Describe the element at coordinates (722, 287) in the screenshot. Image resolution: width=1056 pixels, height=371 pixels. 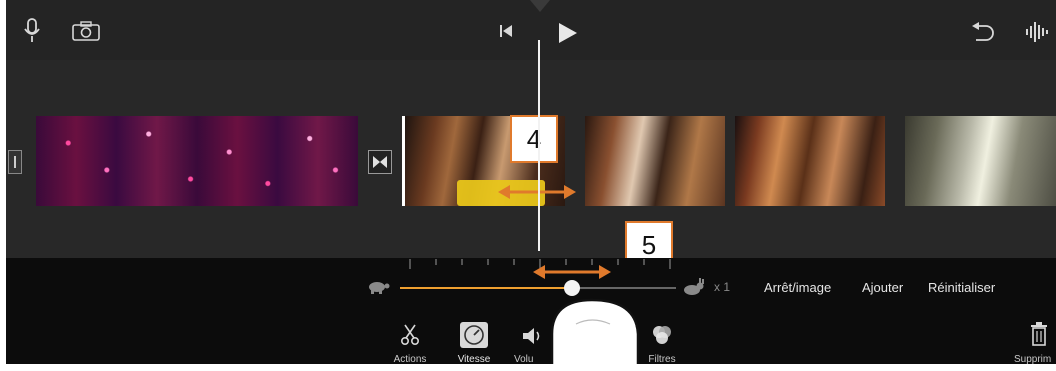
I see `speed-multiplier: x 1` at that location.